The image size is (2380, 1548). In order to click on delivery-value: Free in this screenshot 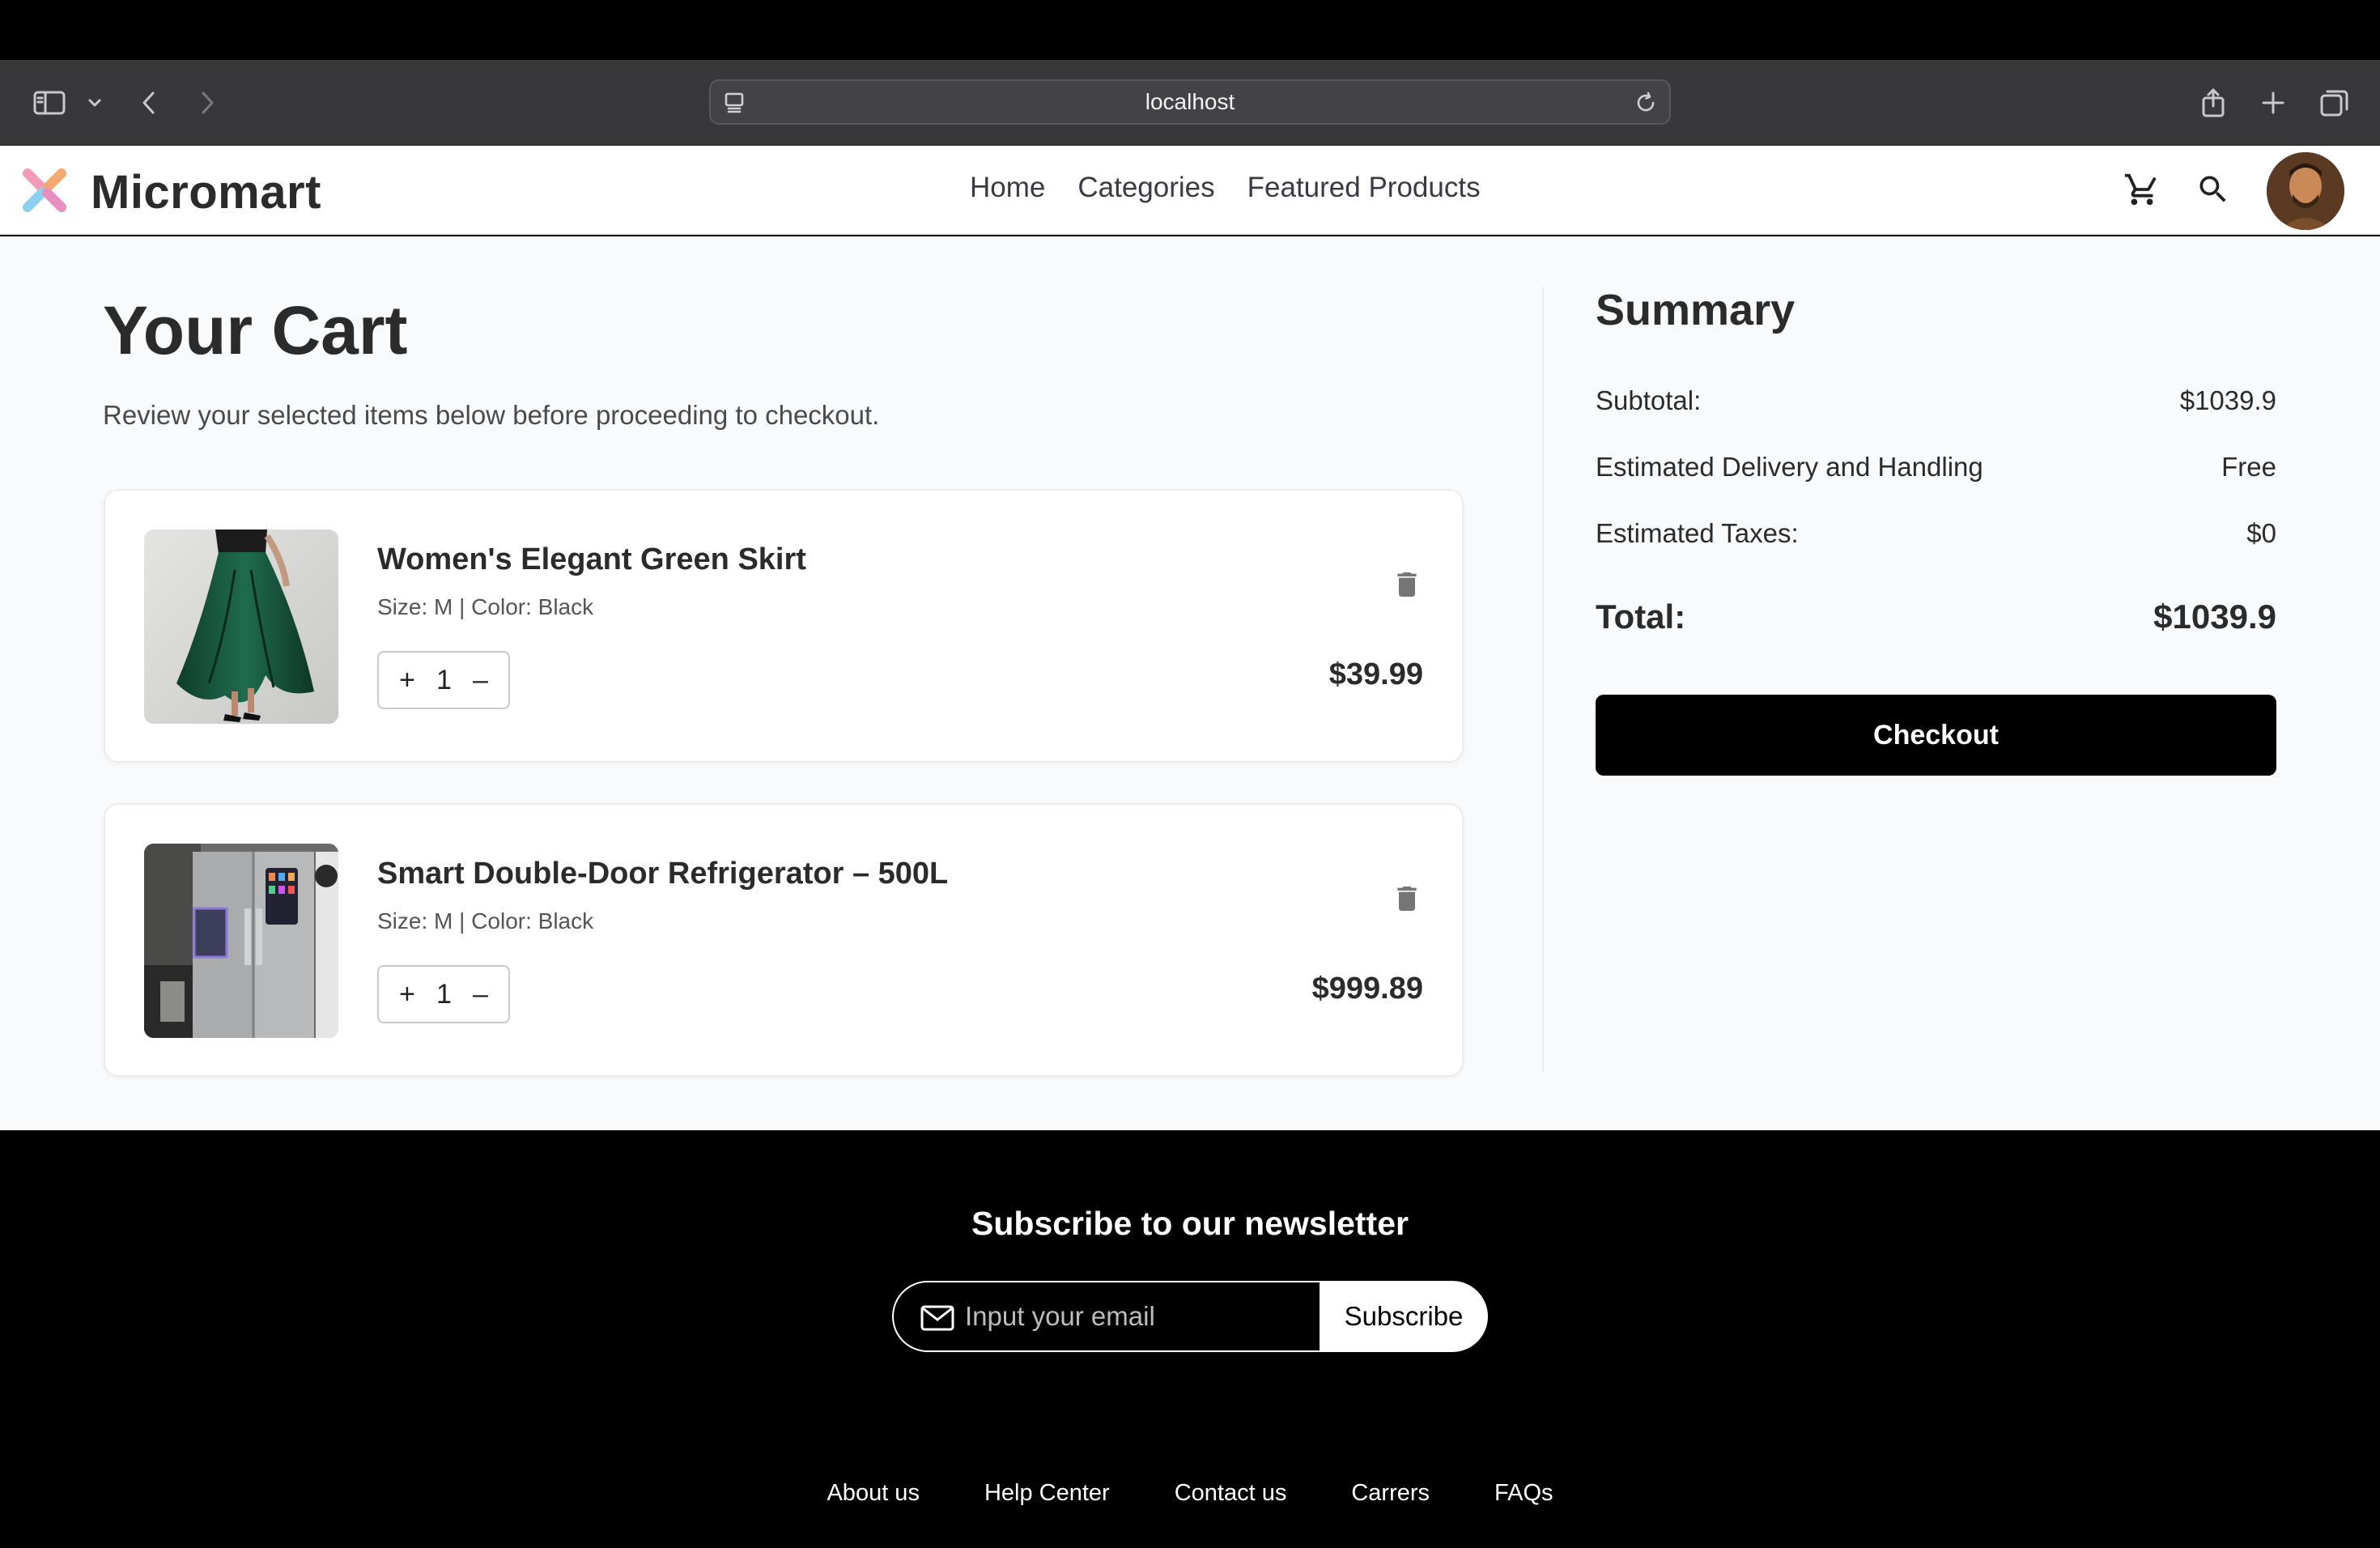, I will do `click(2248, 467)`.